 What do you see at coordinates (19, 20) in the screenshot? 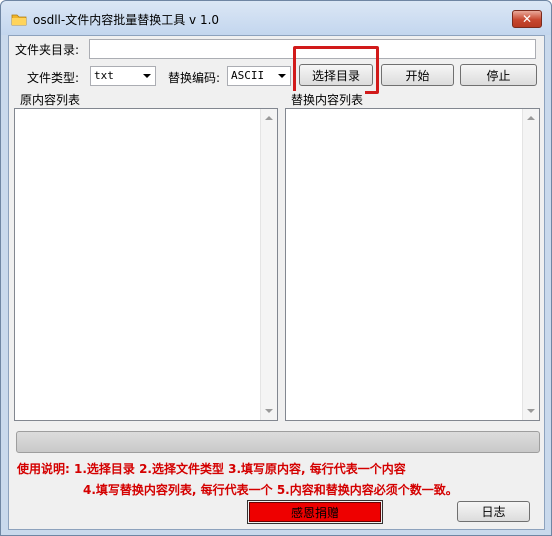
I see `folder-icon` at bounding box center [19, 20].